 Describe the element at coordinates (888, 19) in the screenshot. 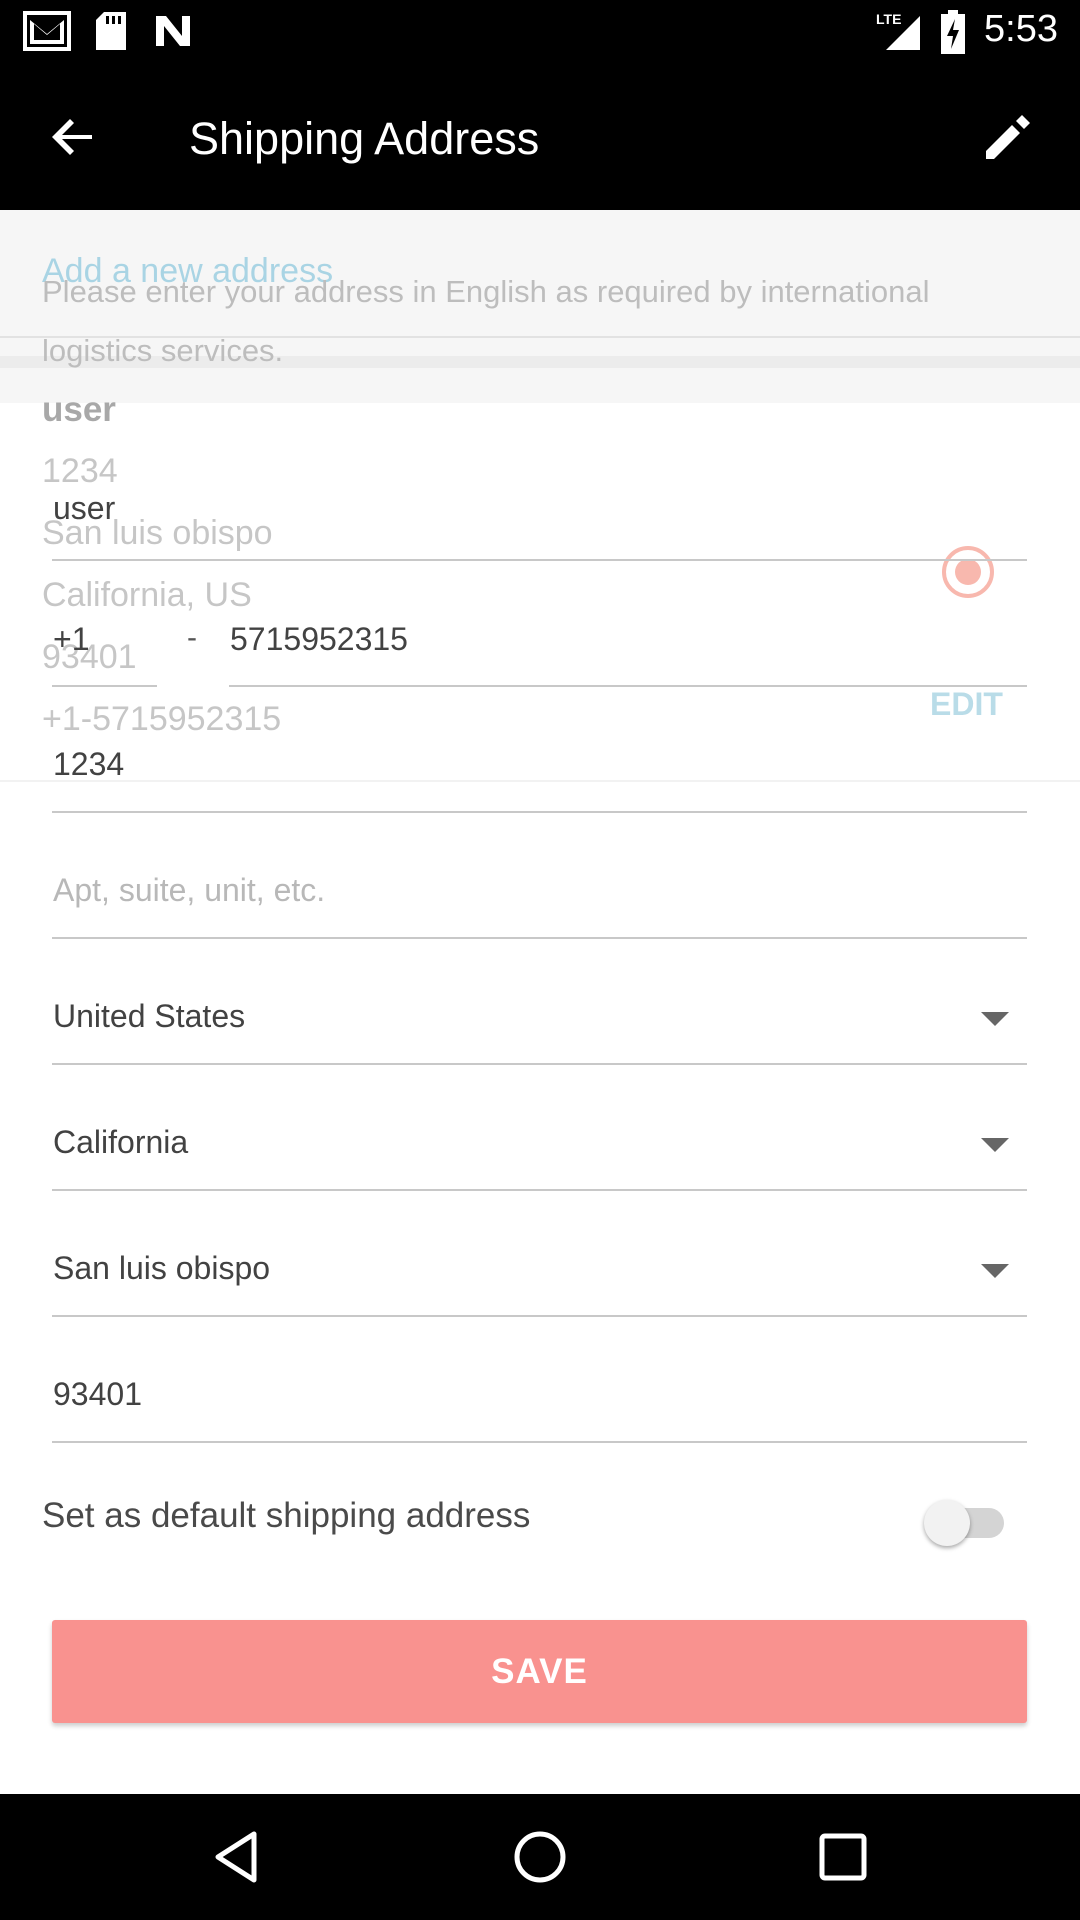

I see `svg-text: LTE` at that location.